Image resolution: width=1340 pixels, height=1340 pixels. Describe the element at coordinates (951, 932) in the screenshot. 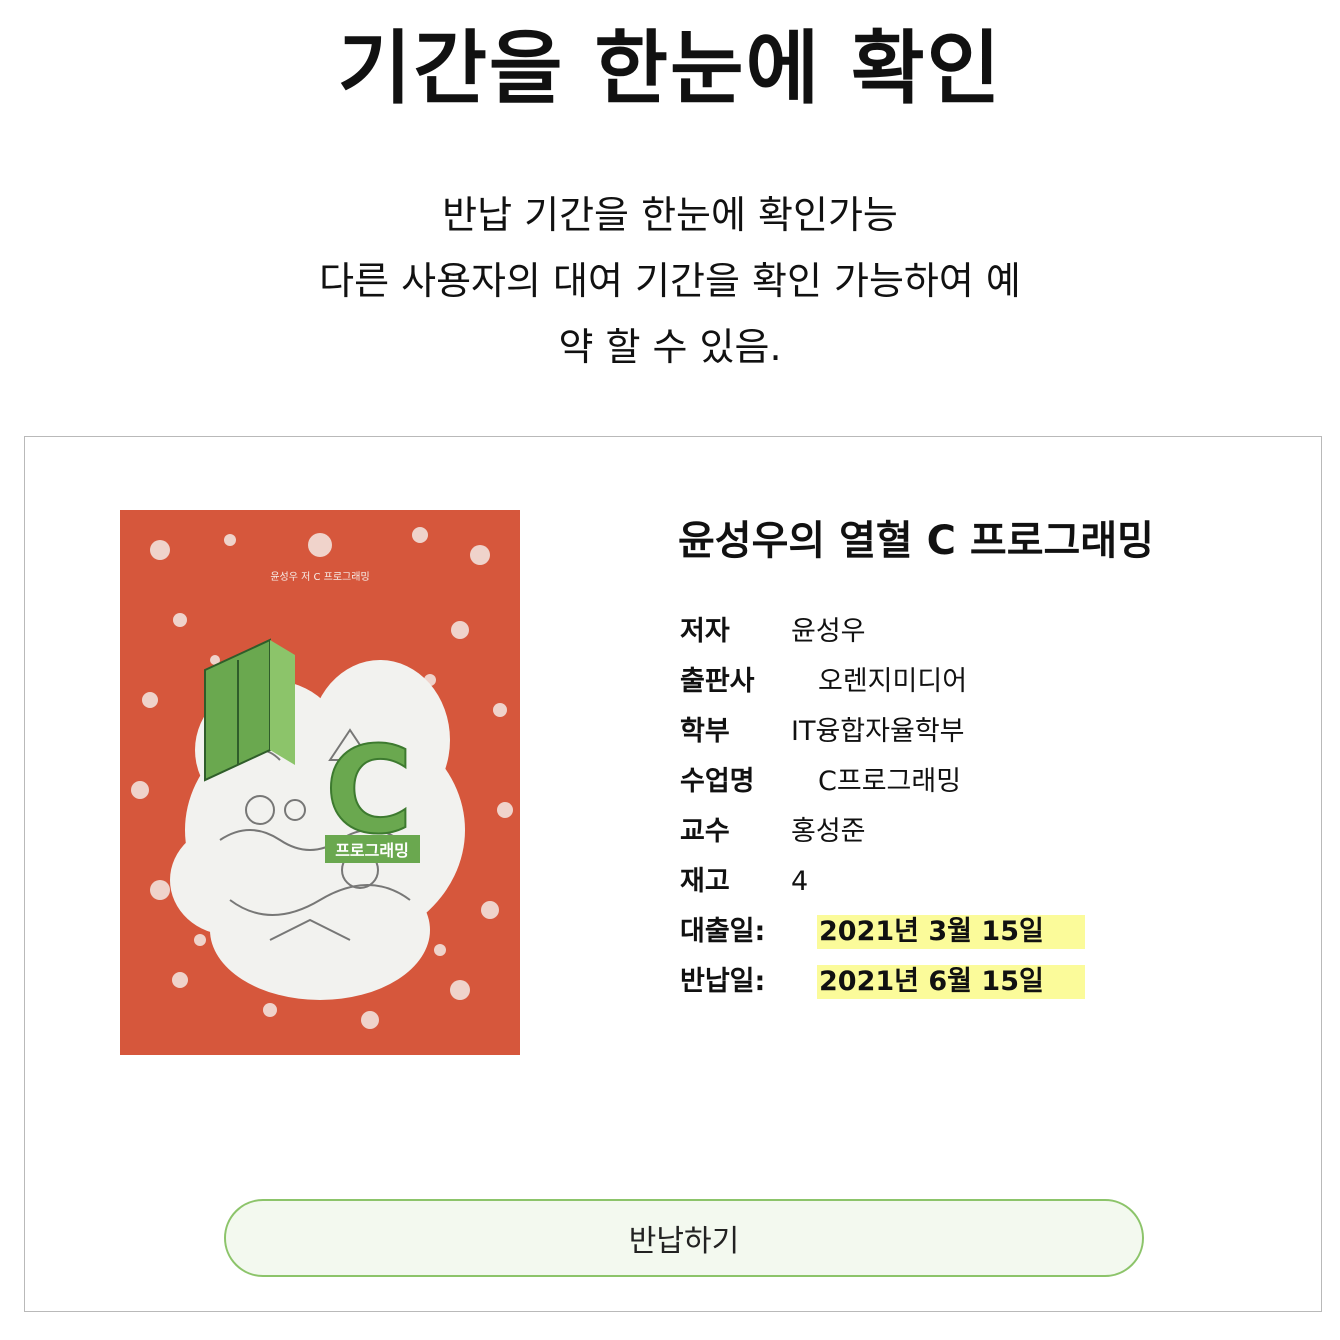

I see `loan-date-value: 2021년 3월 15일` at that location.